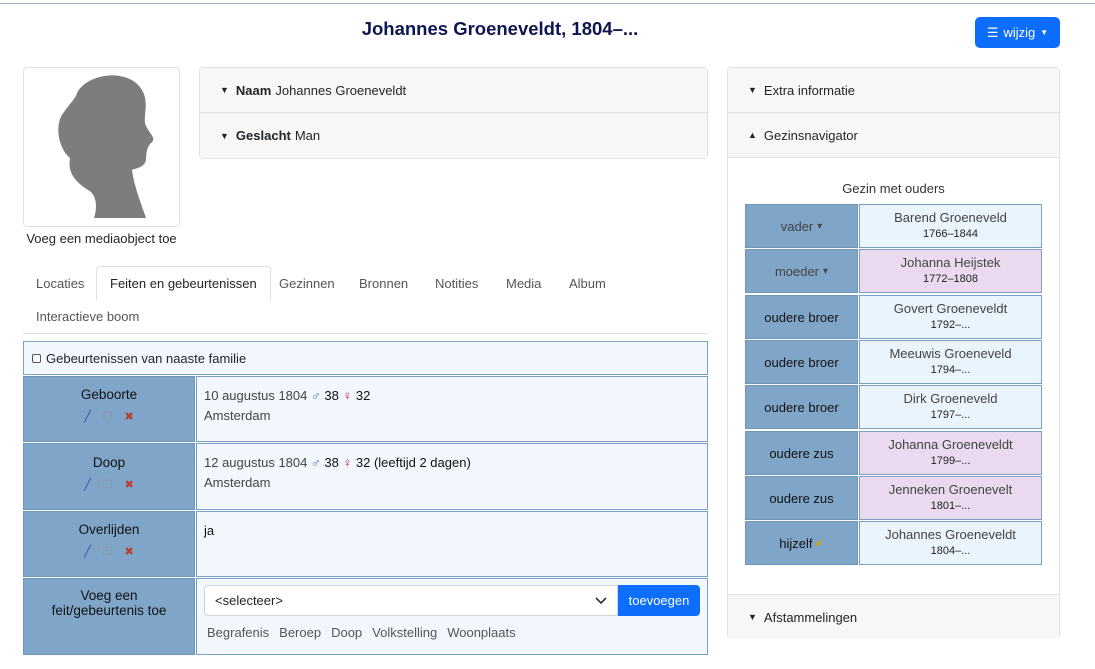  What do you see at coordinates (60, 283) in the screenshot?
I see `tab-locaties: Locaties` at bounding box center [60, 283].